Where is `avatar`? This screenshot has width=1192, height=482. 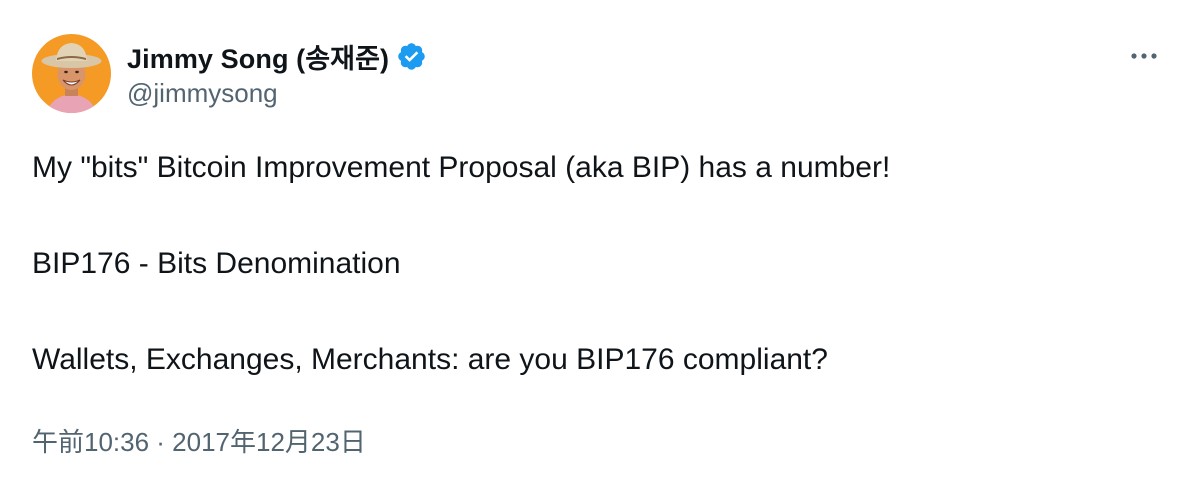 avatar is located at coordinates (71, 73).